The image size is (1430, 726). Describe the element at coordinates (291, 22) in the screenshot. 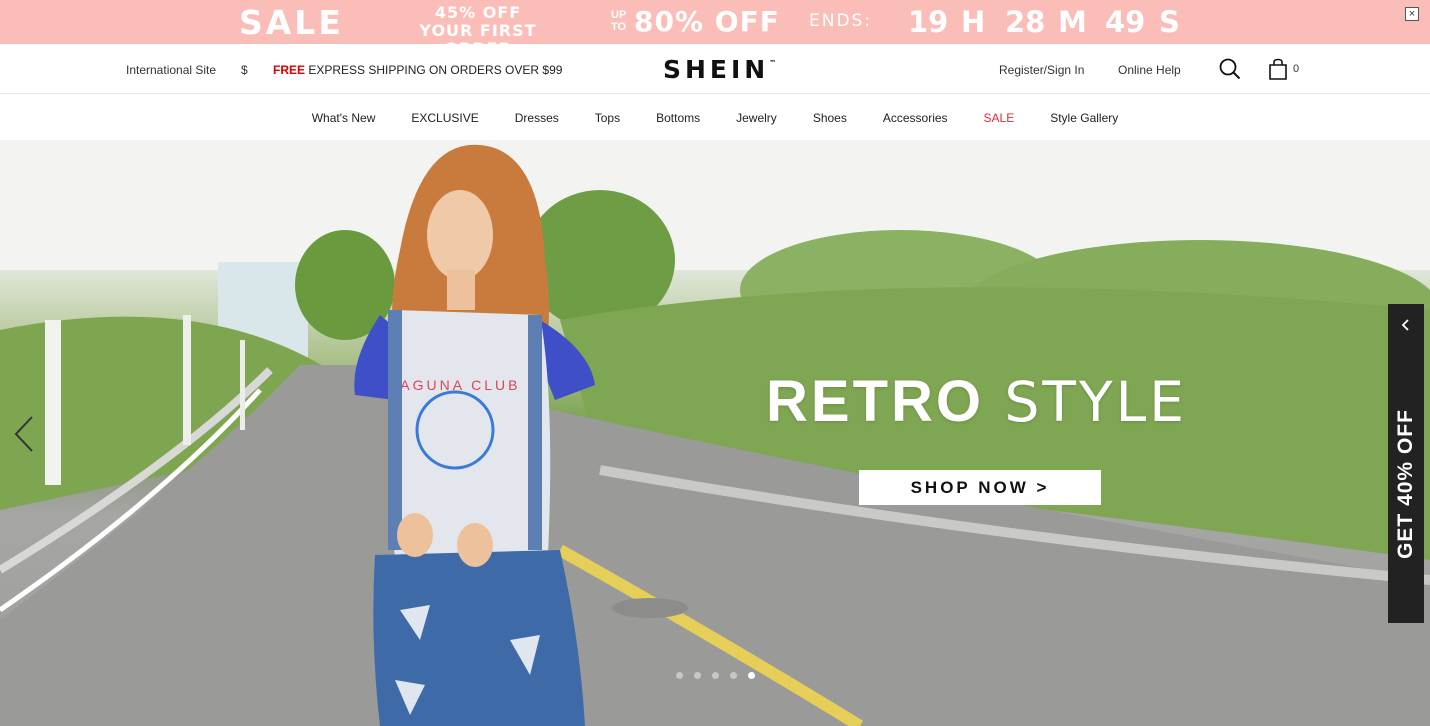

I see `promo-sale-text: SALE` at that location.